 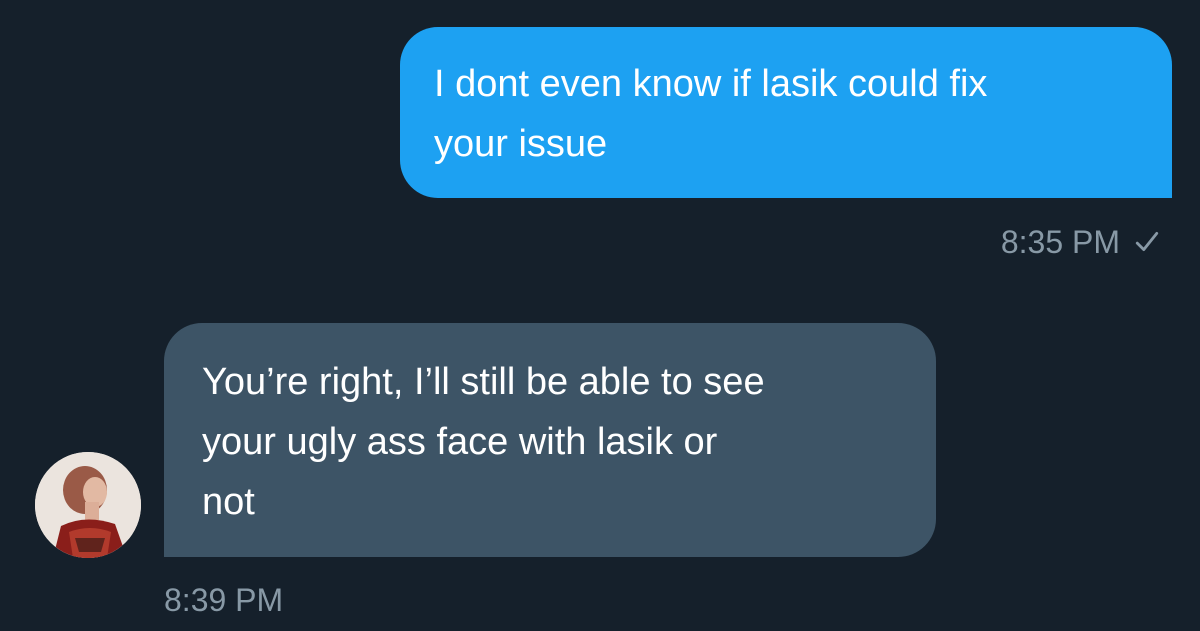 I want to click on message-text-line: your issue, so click(x=521, y=144).